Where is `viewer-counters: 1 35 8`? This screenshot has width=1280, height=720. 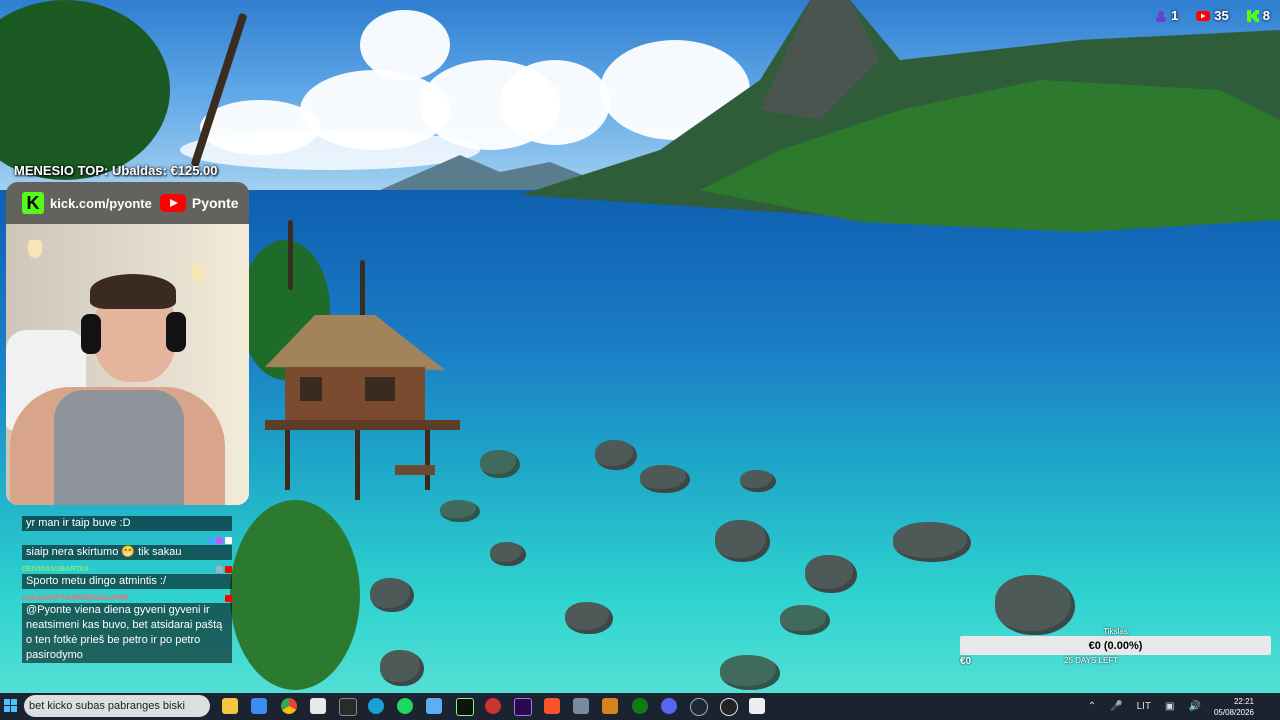 viewer-counters: 1 35 8 is located at coordinates (1212, 15).